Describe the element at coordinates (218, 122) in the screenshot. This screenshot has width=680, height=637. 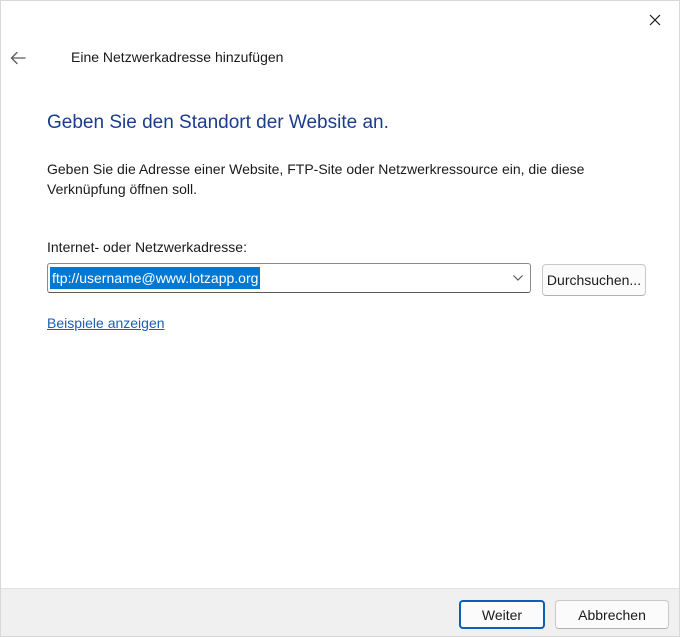
I see `page-heading: Geben Sie den Standort der Website an.` at that location.